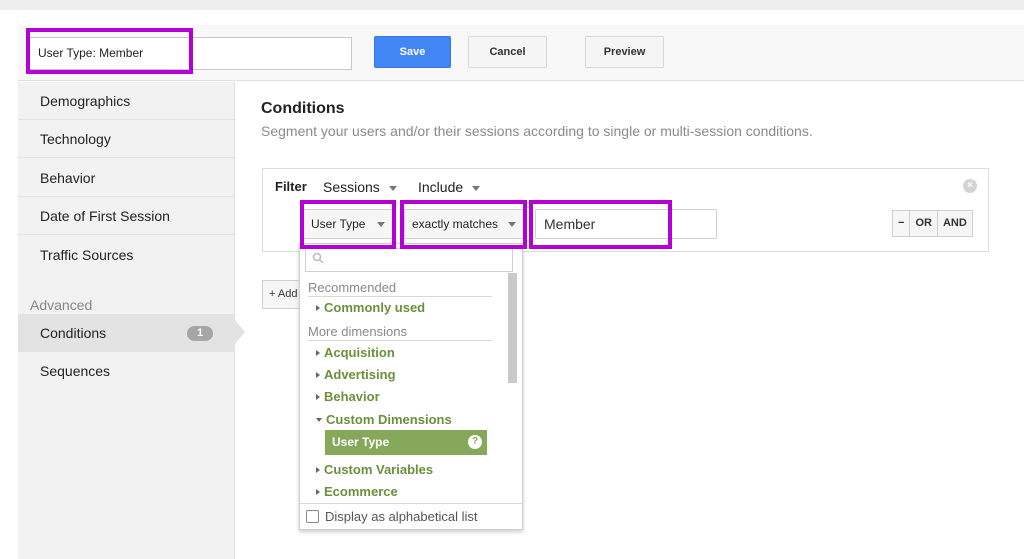  What do you see at coordinates (406, 442) in the screenshot?
I see `dimension-option-user-type: User Type ?` at bounding box center [406, 442].